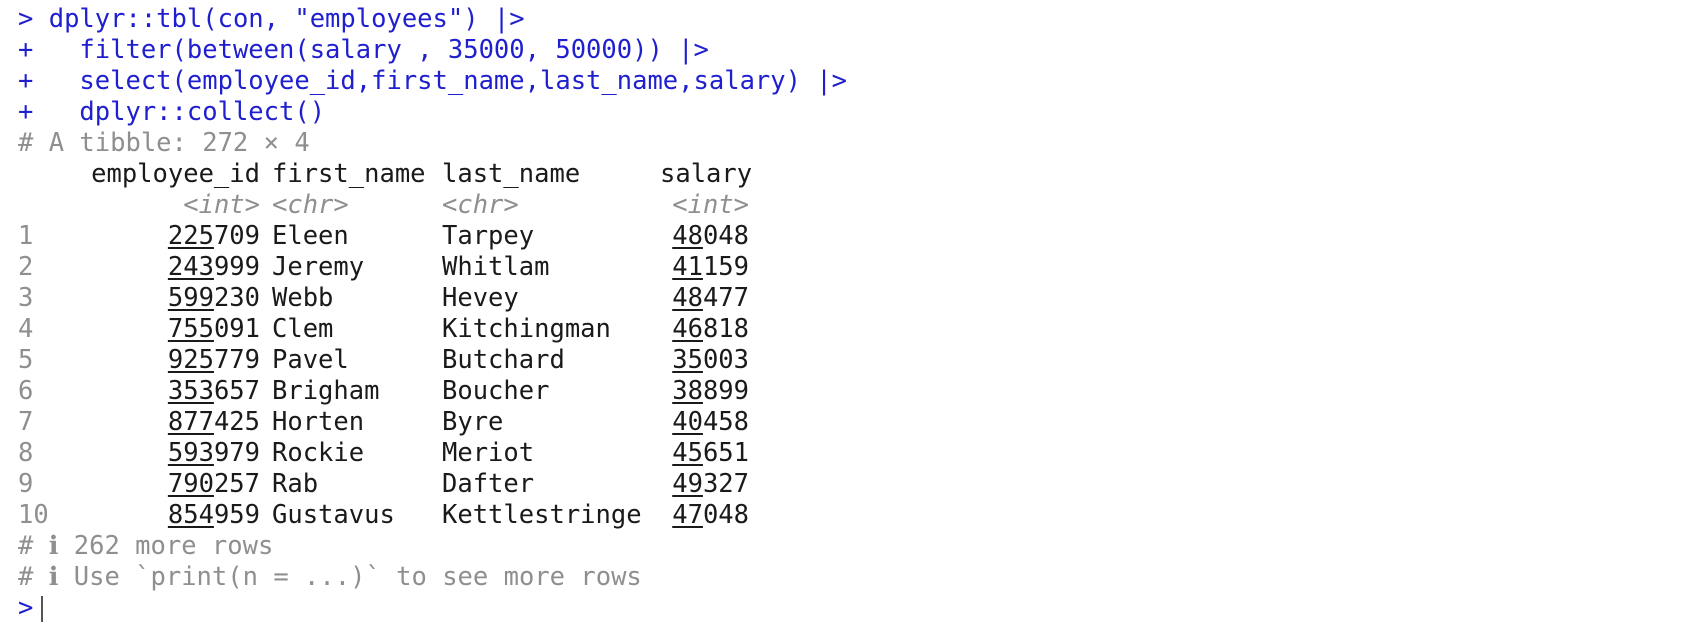  Describe the element at coordinates (851, 453) in the screenshot. I see `table-row: 8 593979 Rockie Meriot 45651` at that location.